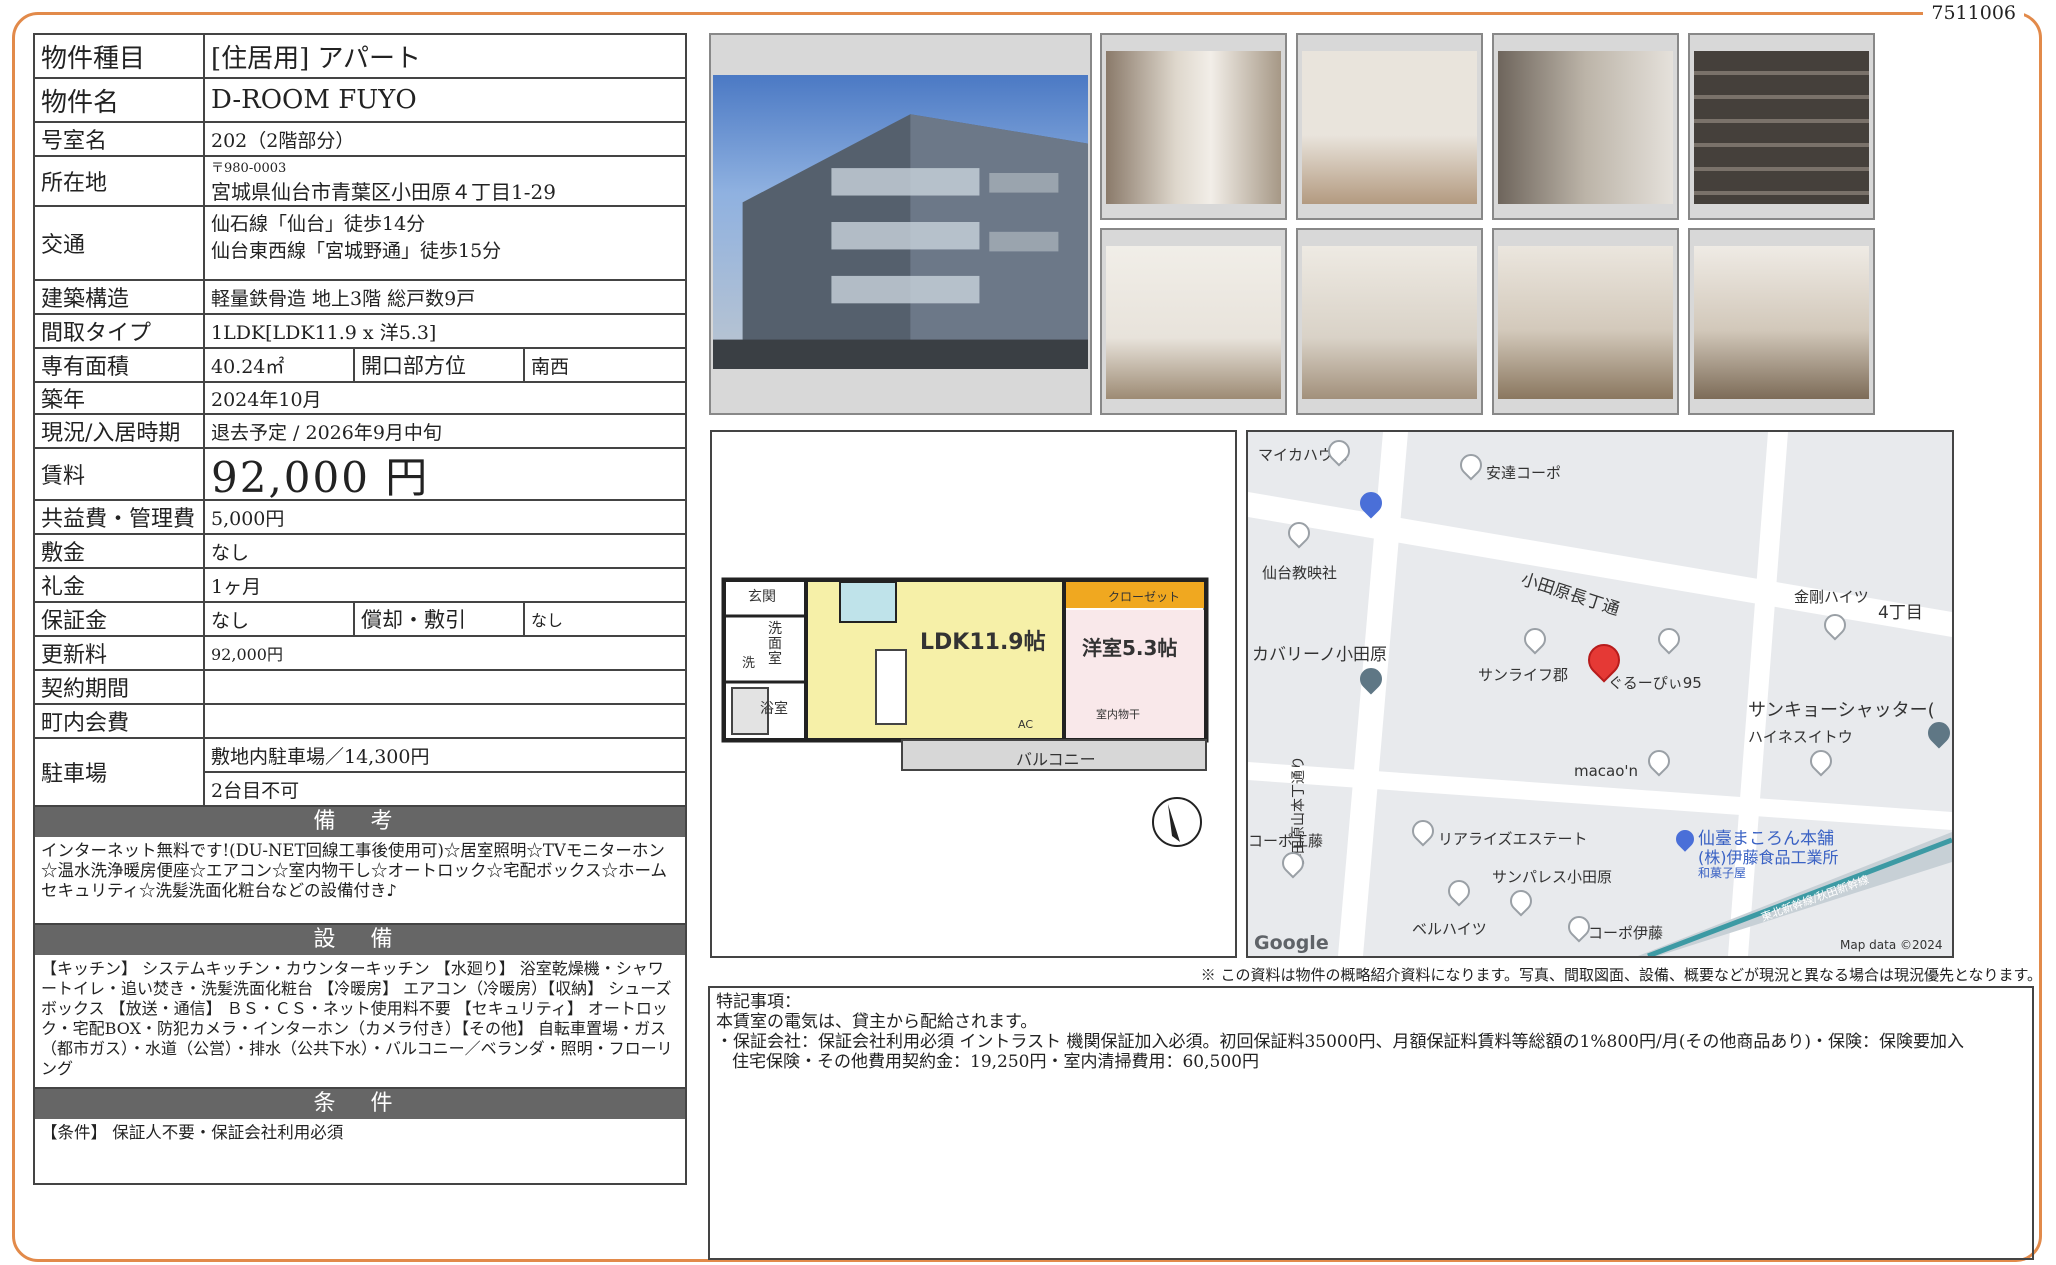 Image resolution: width=2056 pixels, height=1265 pixels. Describe the element at coordinates (1118, 714) in the screenshot. I see `floorplan-drying: 室内物干` at that location.